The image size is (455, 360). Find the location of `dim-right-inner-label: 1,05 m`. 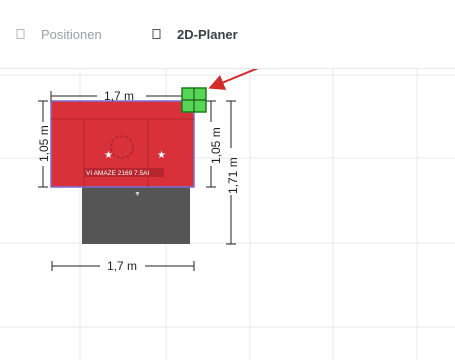

dim-right-inner-label: 1,05 m is located at coordinates (216, 145).